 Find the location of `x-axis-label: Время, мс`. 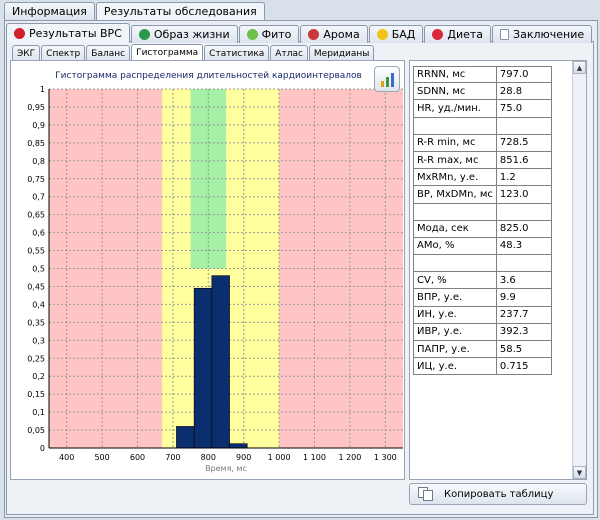

x-axis-label: Время, мс is located at coordinates (226, 468).